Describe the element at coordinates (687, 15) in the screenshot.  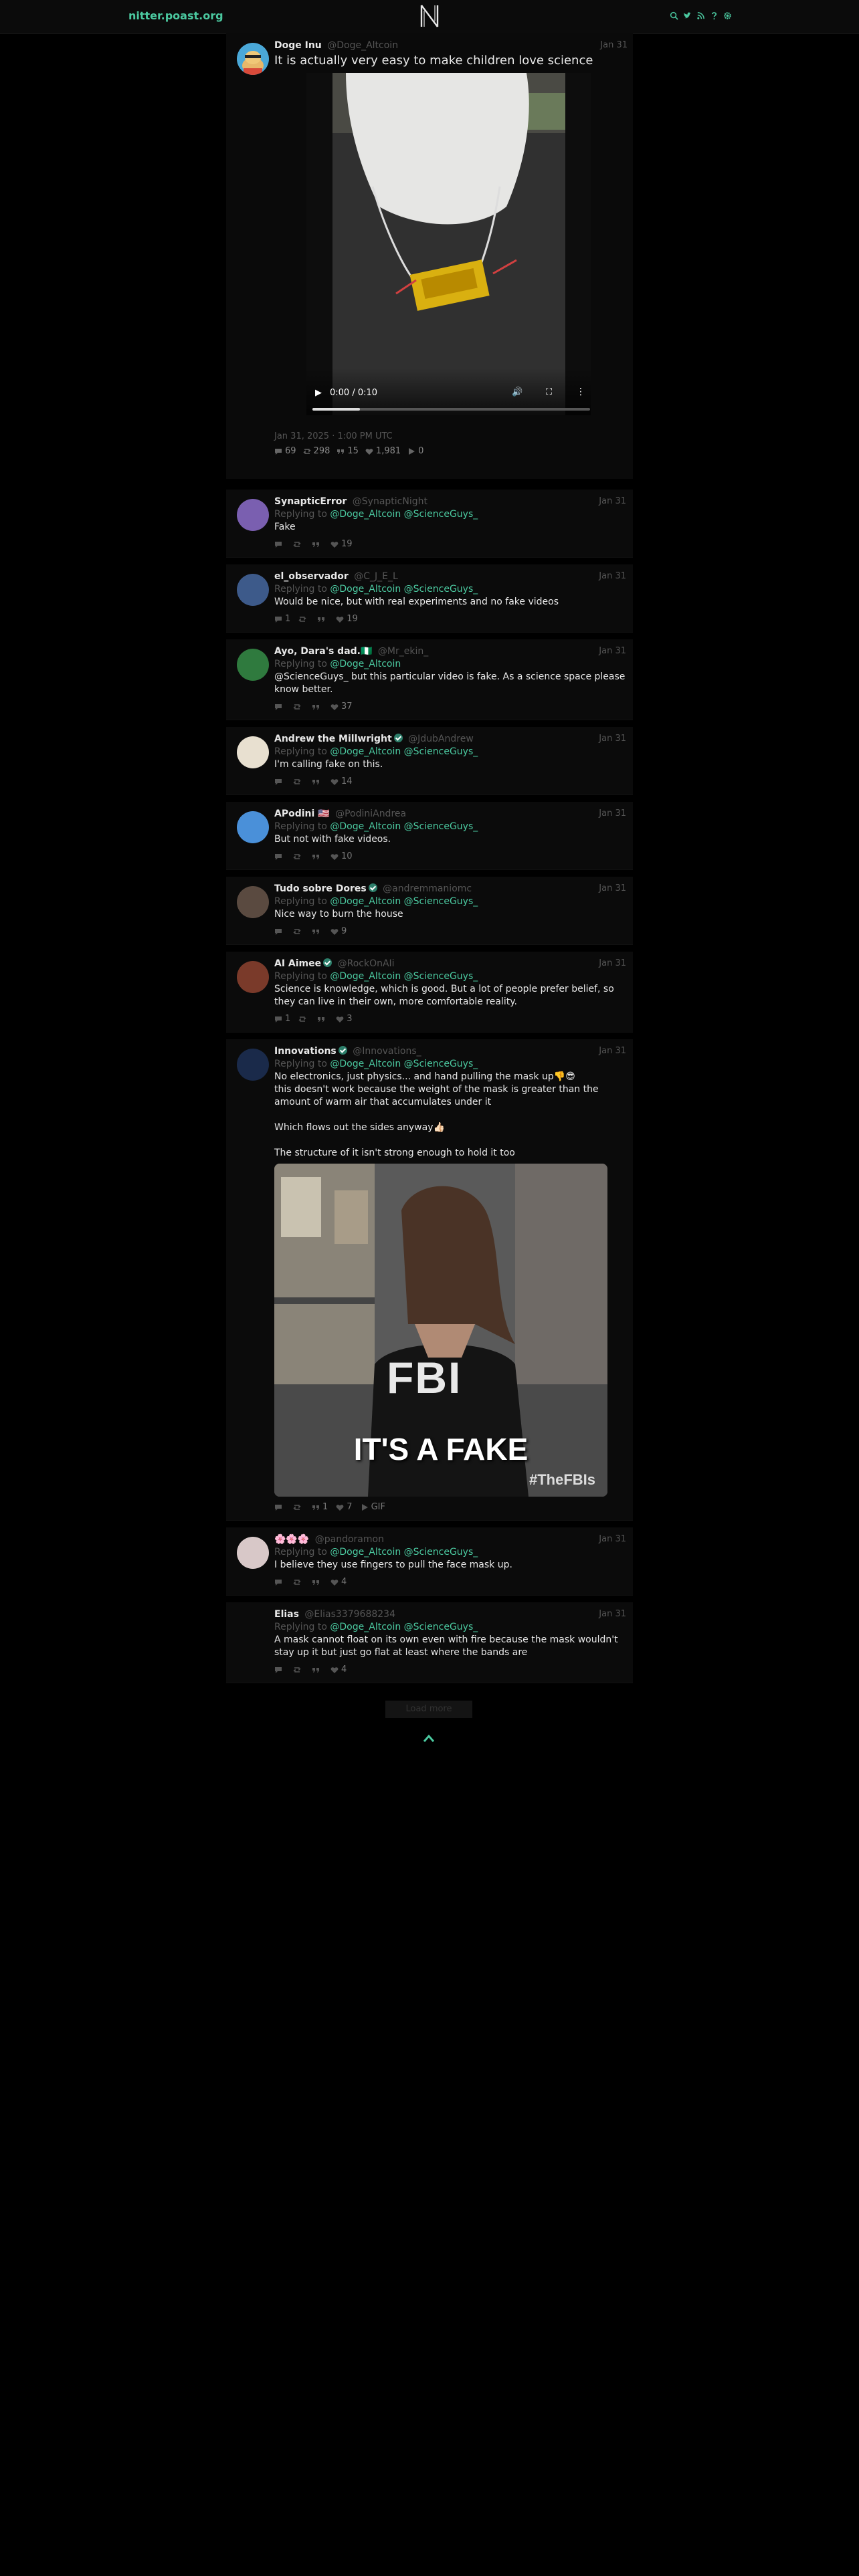
I see `twitter-icon` at that location.